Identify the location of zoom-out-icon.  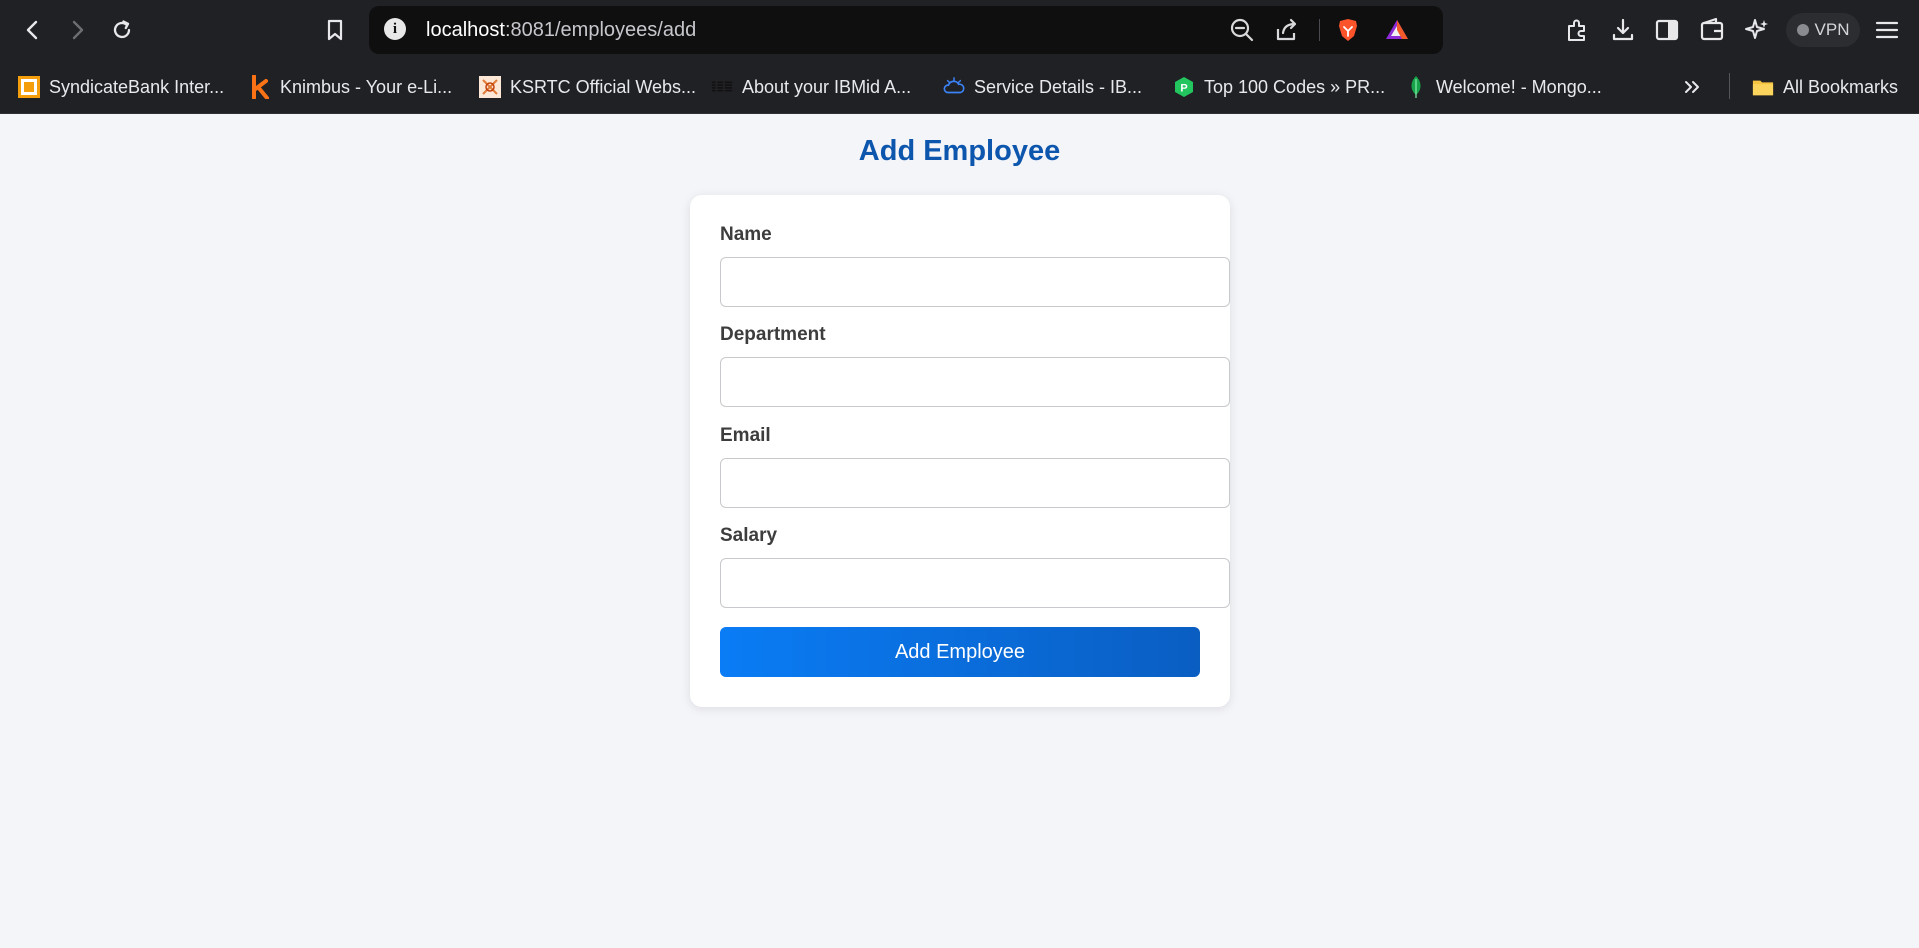
(1242, 30).